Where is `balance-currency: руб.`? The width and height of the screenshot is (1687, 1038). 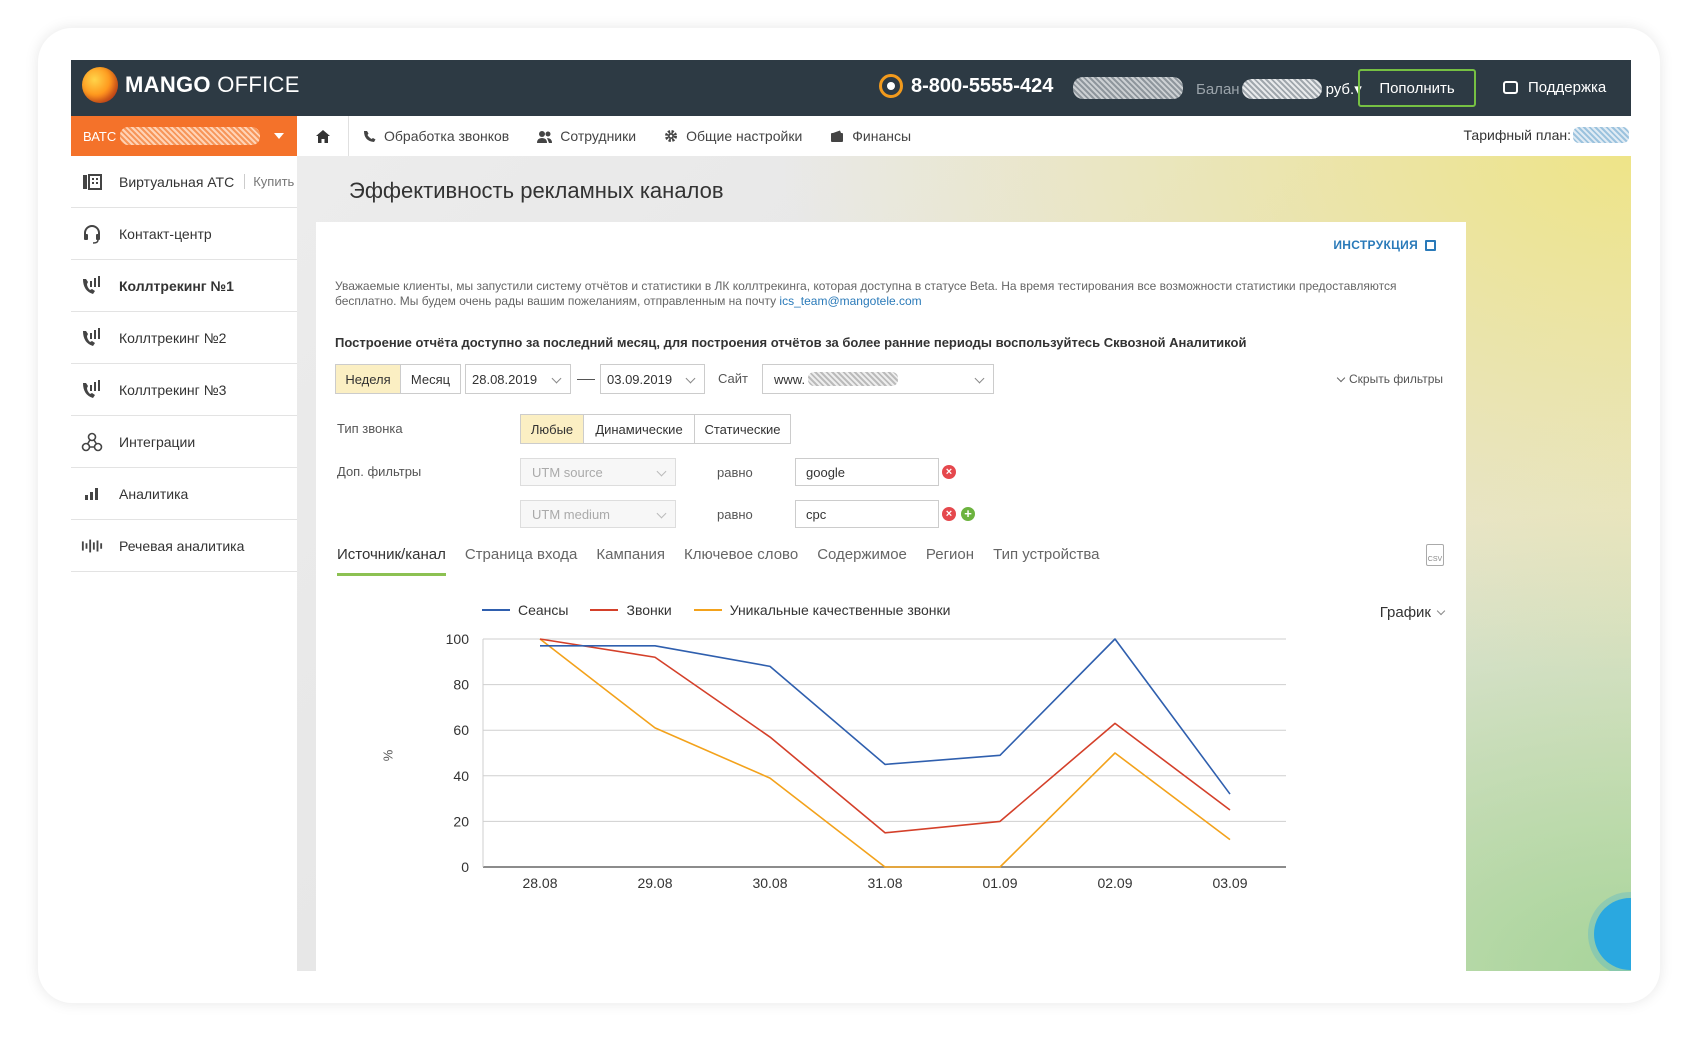 balance-currency: руб. is located at coordinates (1340, 89).